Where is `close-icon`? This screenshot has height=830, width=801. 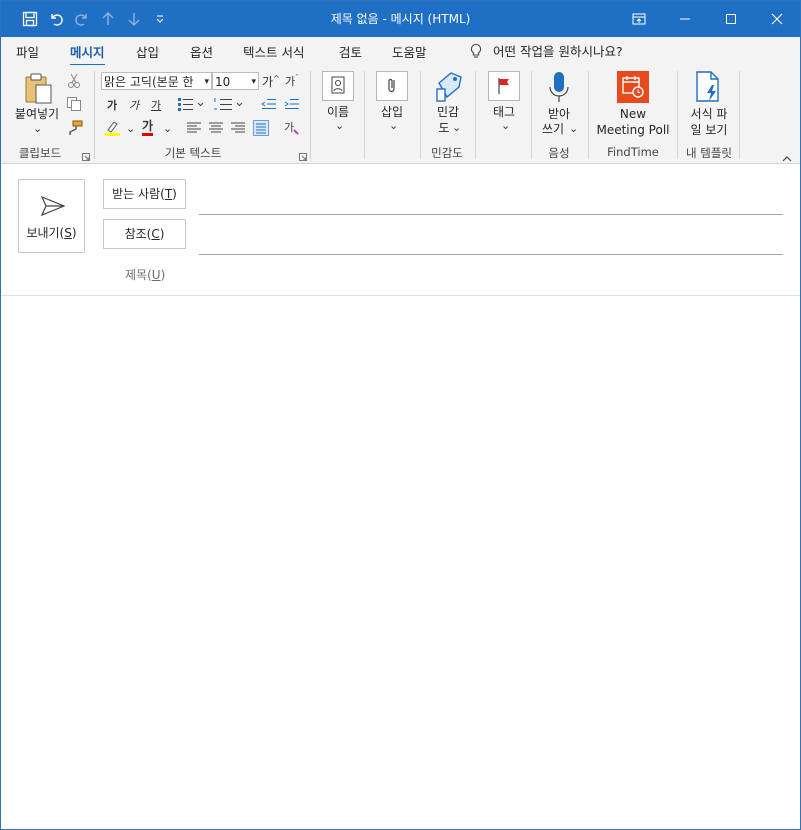
close-icon is located at coordinates (777, 19).